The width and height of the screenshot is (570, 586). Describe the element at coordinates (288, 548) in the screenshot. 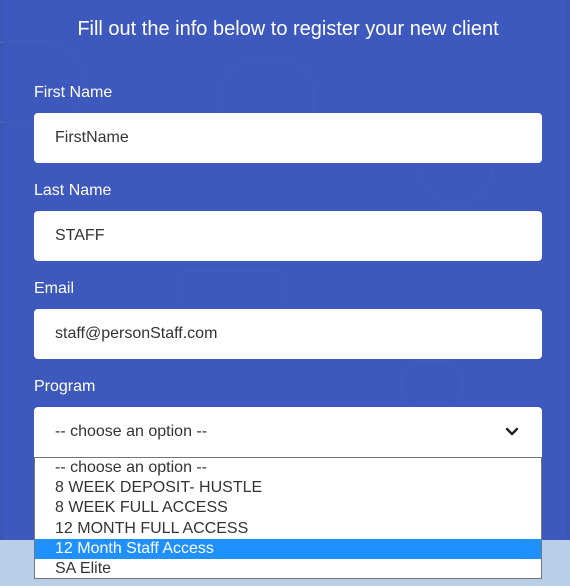

I see `program-option-highlighted: 12 Month Staff Access` at that location.